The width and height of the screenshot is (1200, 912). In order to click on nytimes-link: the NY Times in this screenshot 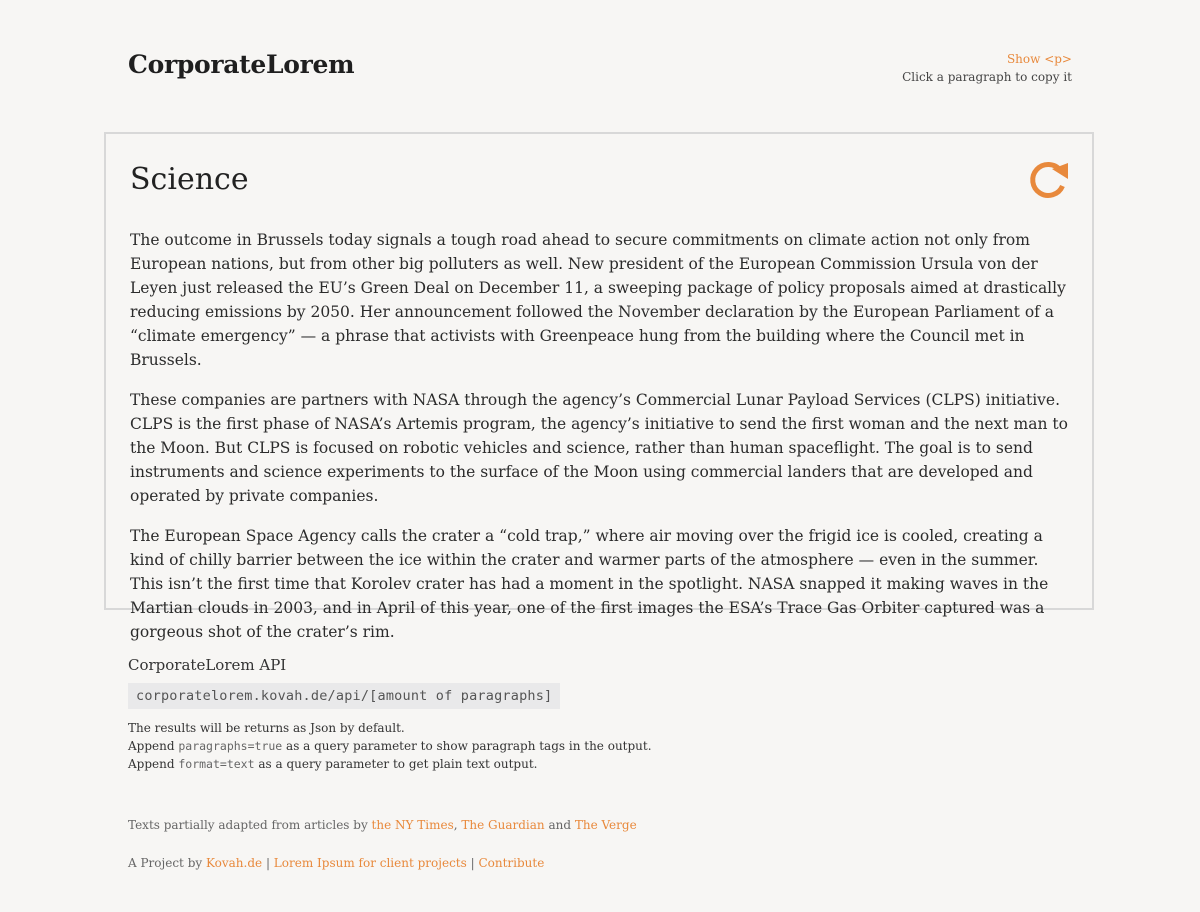, I will do `click(413, 825)`.